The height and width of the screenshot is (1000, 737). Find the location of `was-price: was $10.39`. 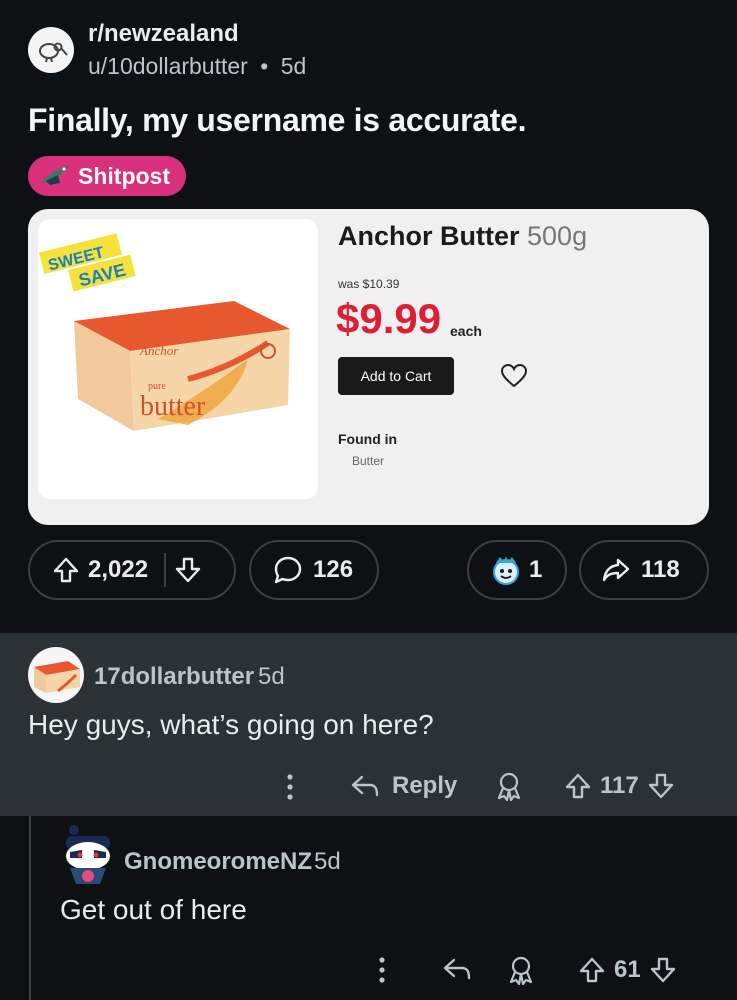

was-price: was $10.39 is located at coordinates (369, 284).